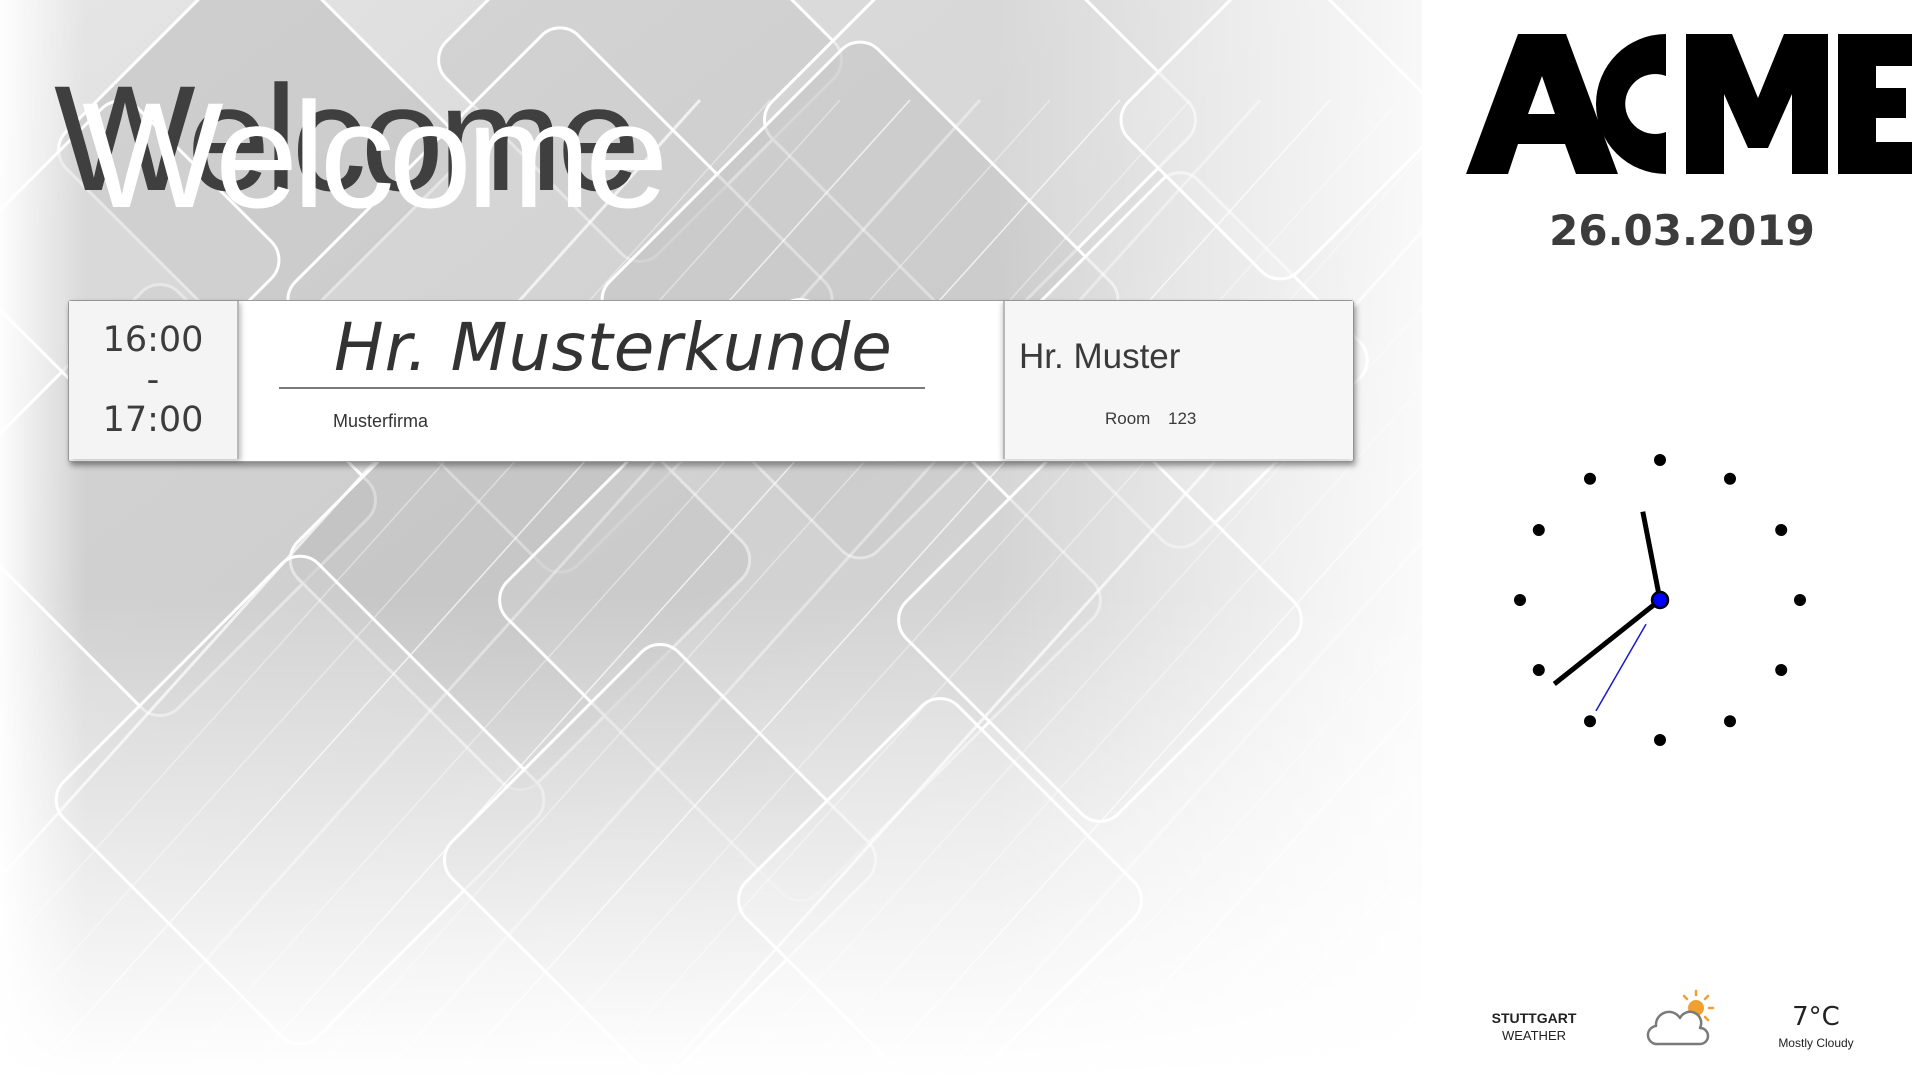  I want to click on clock-second-hand, so click(1621, 667).